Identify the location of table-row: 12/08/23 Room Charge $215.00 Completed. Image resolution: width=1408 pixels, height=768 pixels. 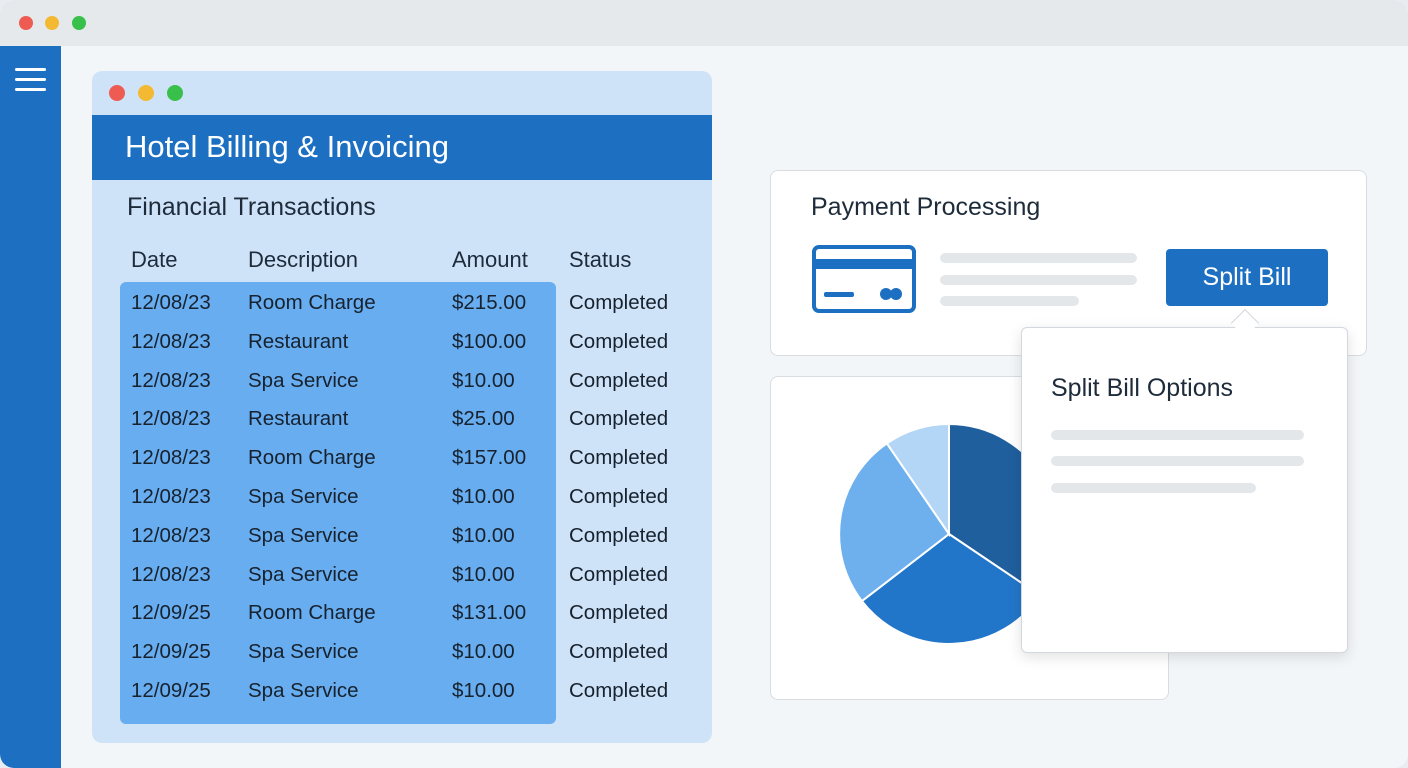
(402, 301).